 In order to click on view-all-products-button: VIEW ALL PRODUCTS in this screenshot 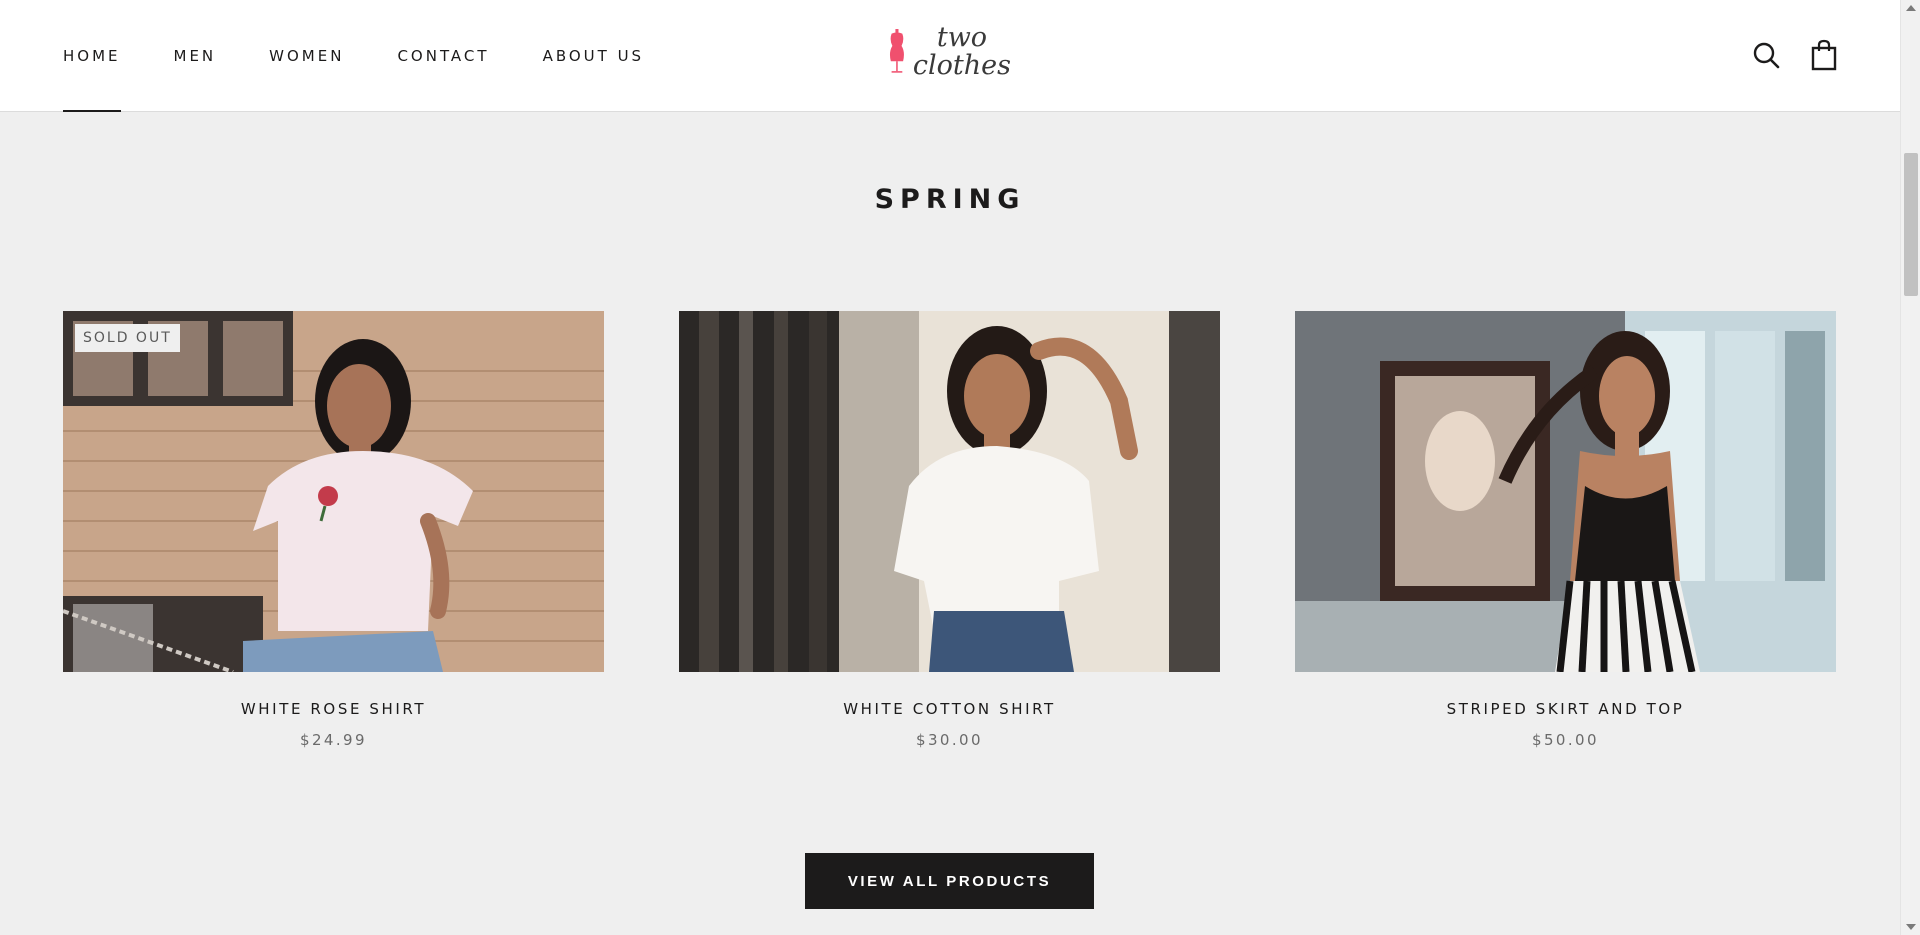, I will do `click(949, 881)`.